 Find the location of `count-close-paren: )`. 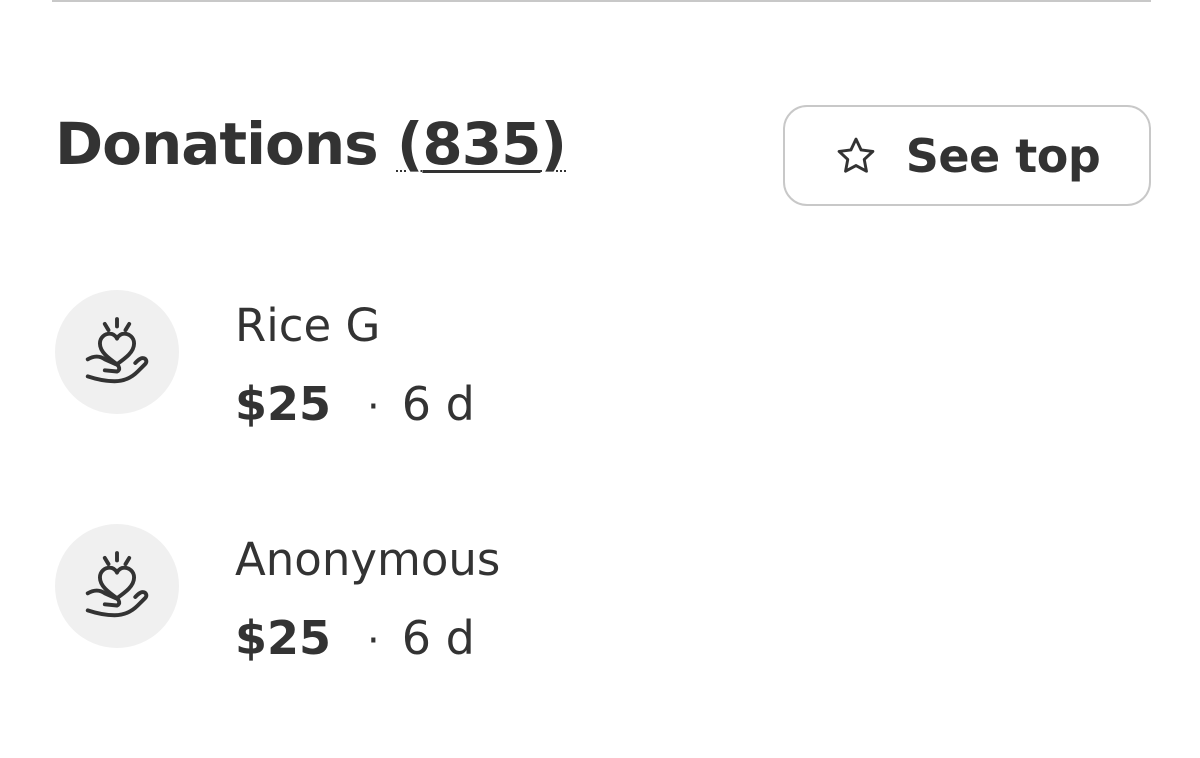

count-close-paren: ) is located at coordinates (553, 144).